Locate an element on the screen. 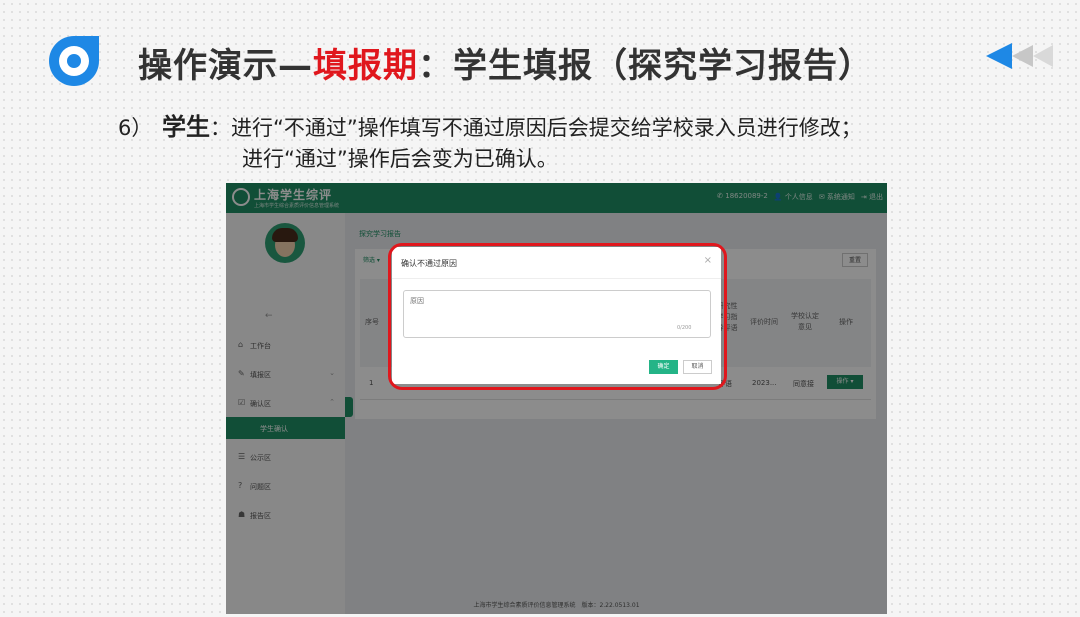 The height and width of the screenshot is (617, 1080). presentation-logo-icon is located at coordinates (74, 61).